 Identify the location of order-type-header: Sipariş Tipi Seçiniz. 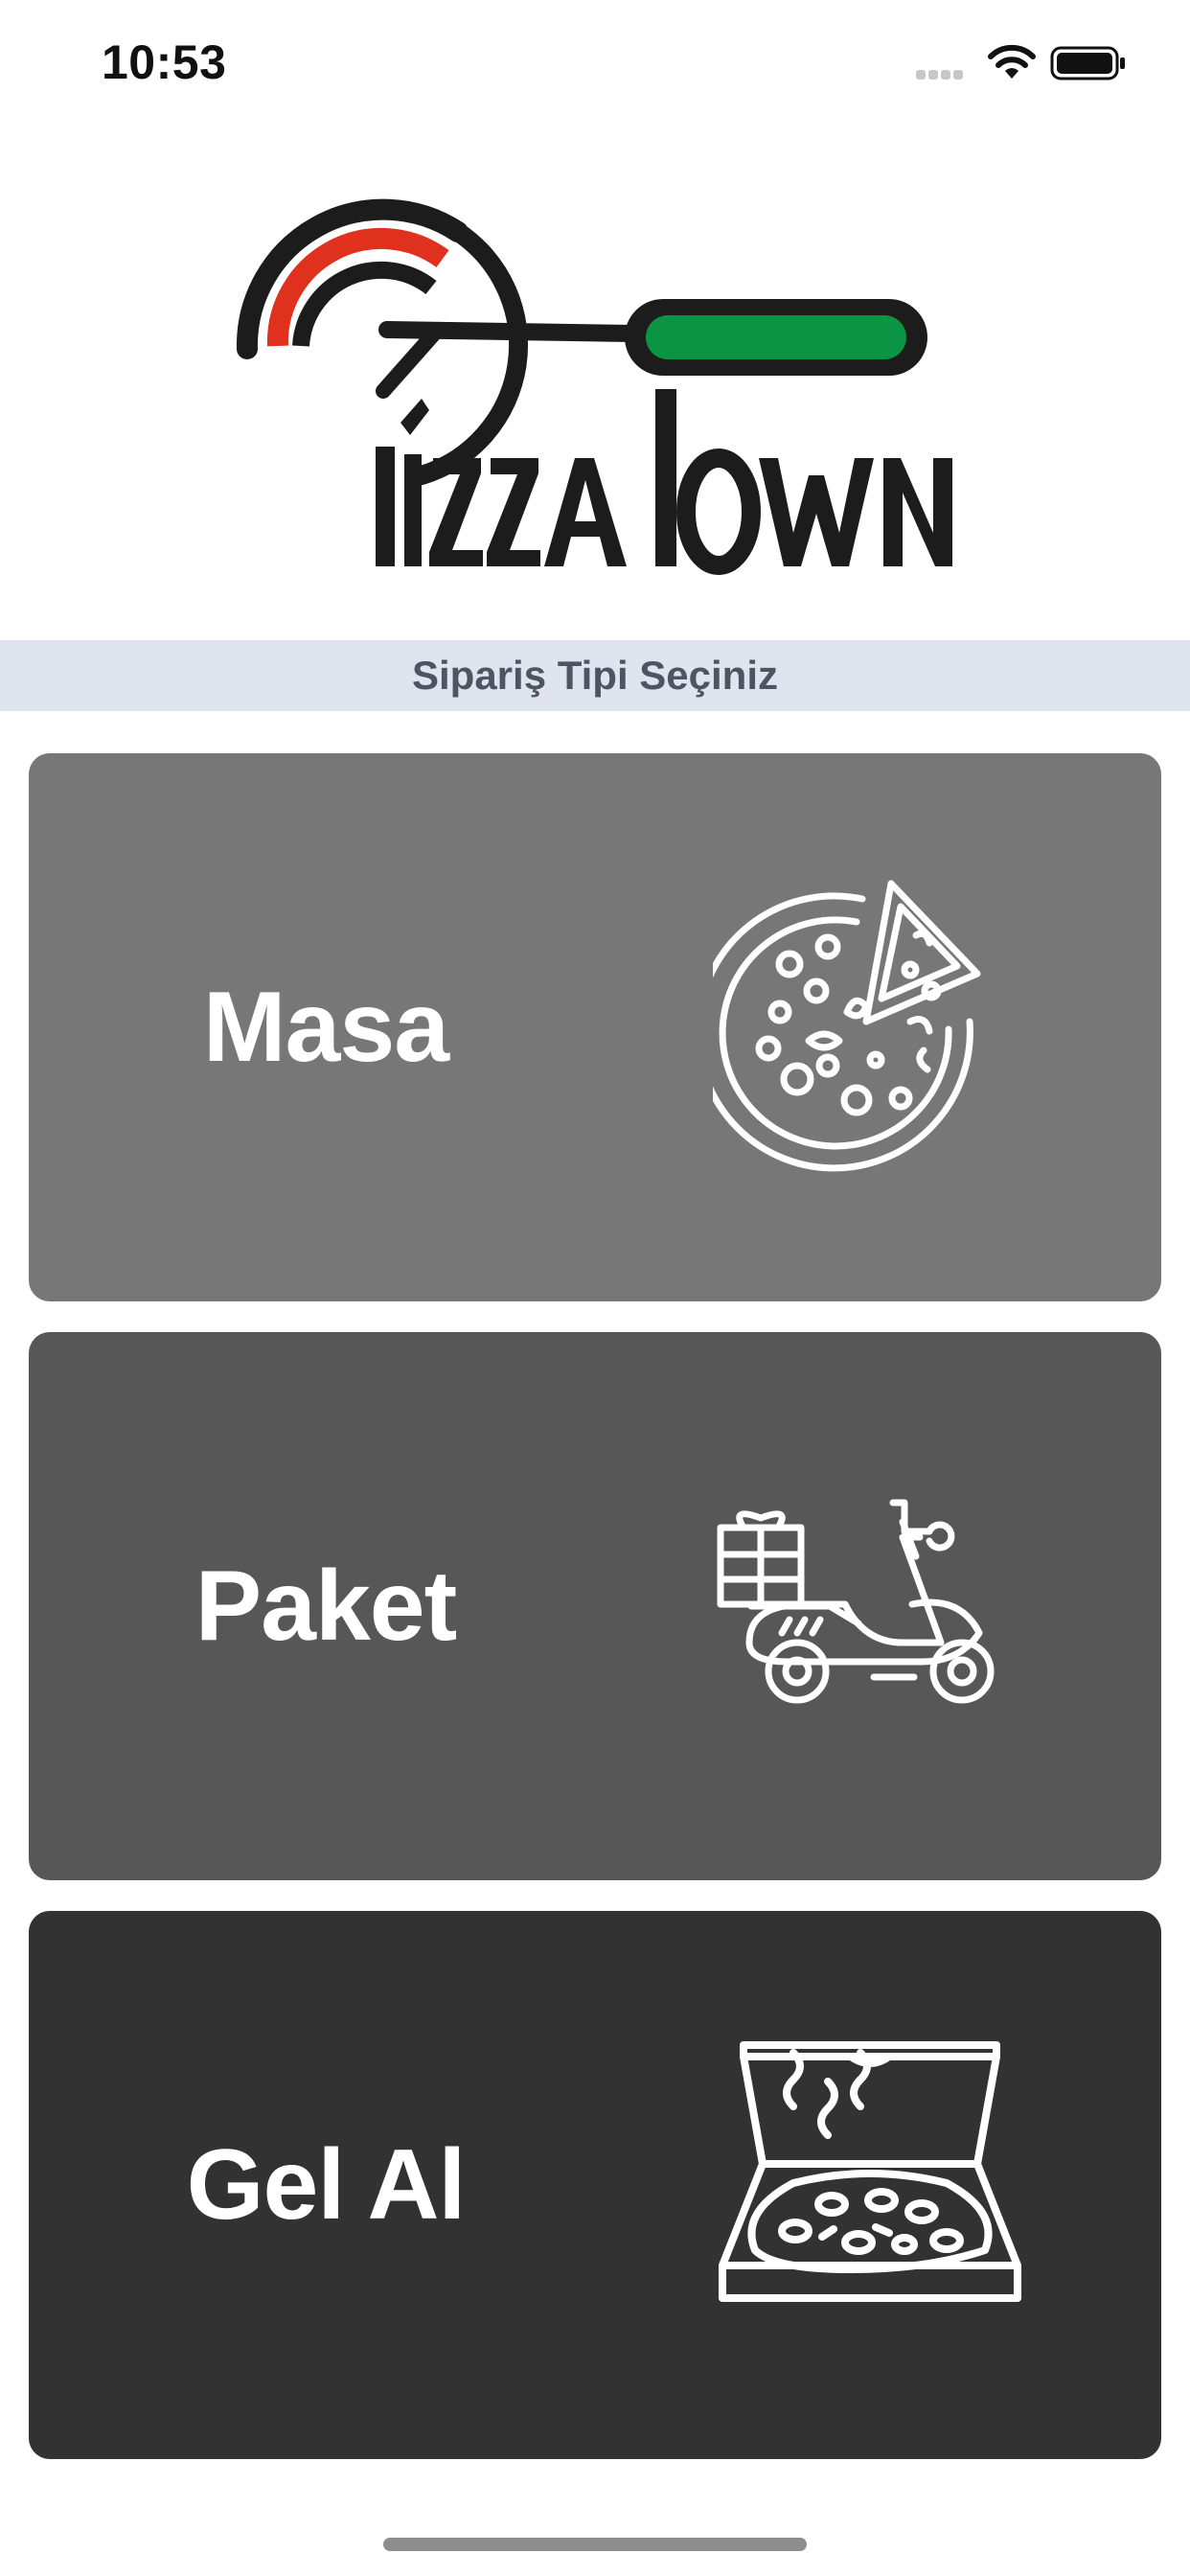
(595, 675).